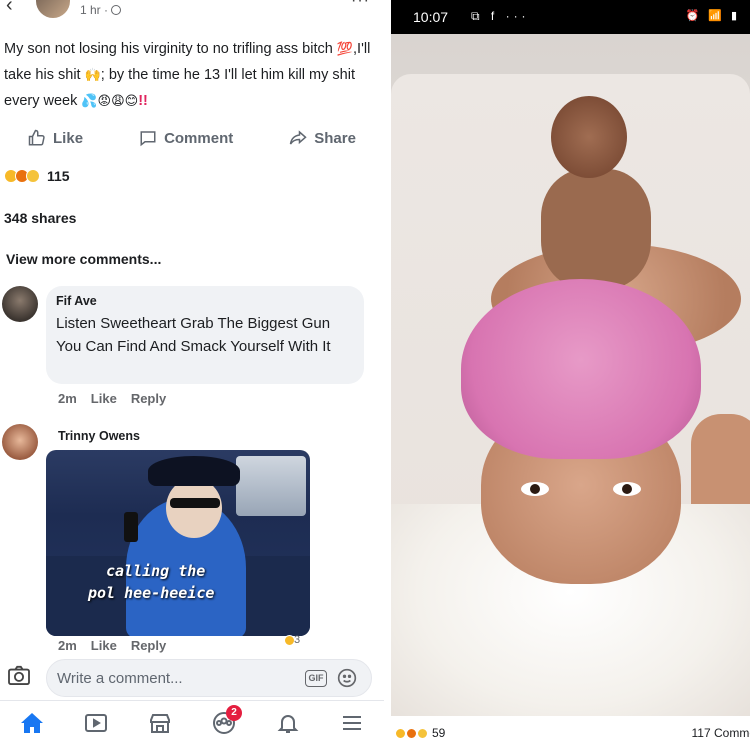  Describe the element at coordinates (570, 17) in the screenshot. I see `status-bar: 10:07 ⧉ f ··· ⏰ 📶 ▮` at that location.